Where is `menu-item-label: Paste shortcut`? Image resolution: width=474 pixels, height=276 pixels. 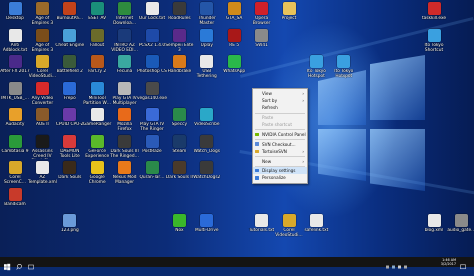
menu-item-label: Paste shortcut is located at coordinates (277, 125).